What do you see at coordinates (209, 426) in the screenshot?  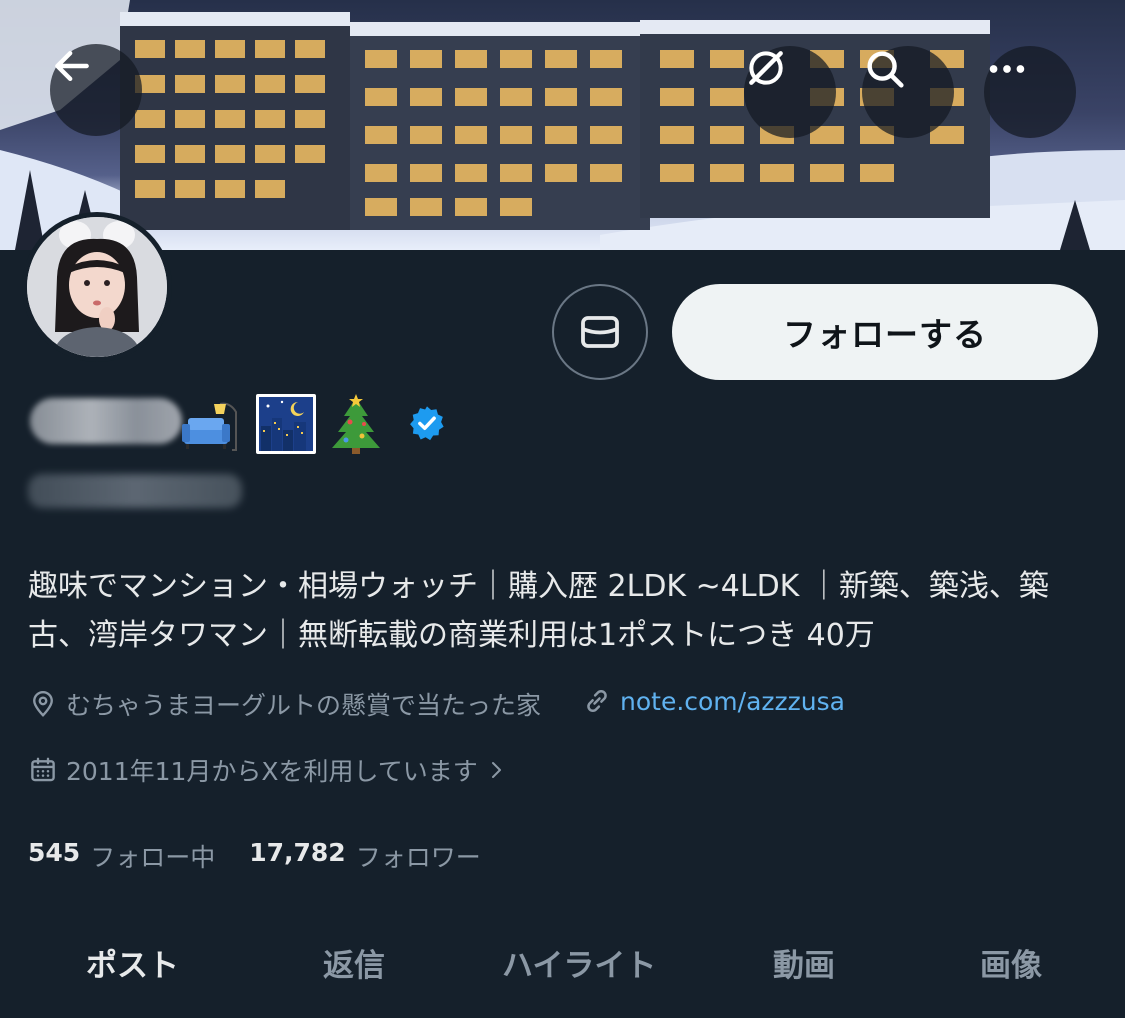 I see `couch-and-lamp-emoji` at bounding box center [209, 426].